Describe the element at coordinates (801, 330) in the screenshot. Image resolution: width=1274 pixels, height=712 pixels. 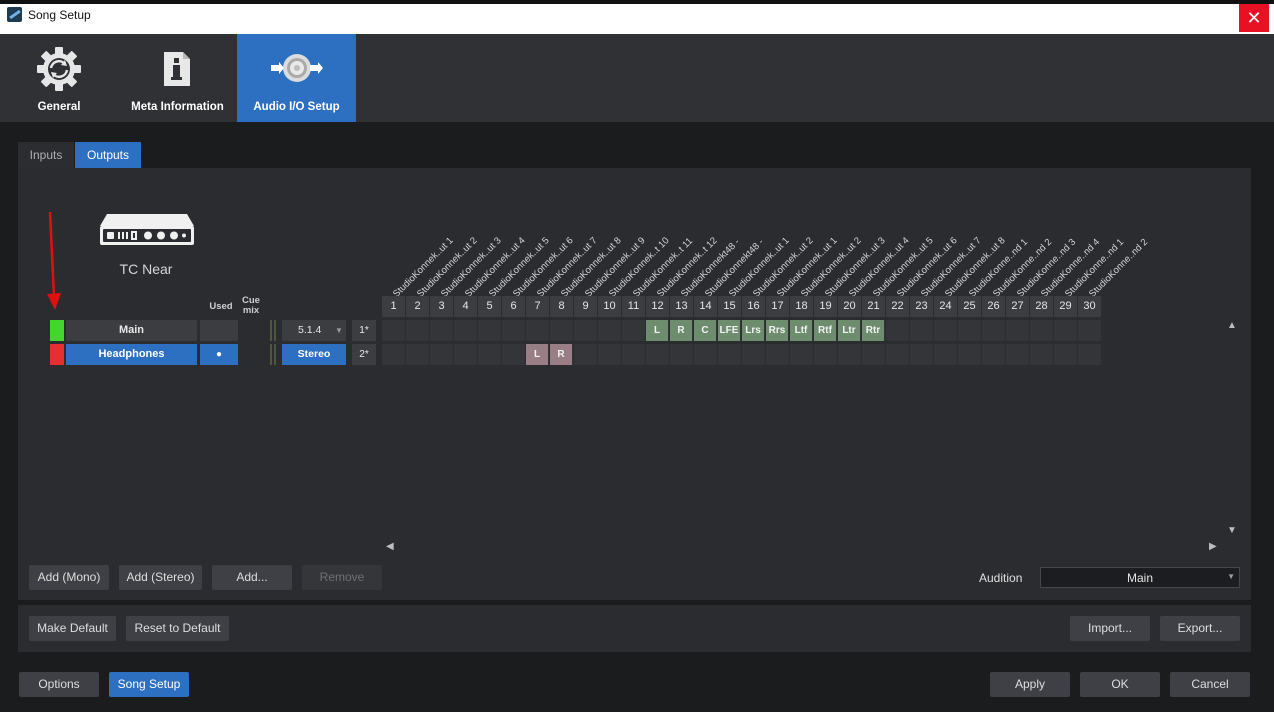
I see `channel-assignment: Ltf` at that location.